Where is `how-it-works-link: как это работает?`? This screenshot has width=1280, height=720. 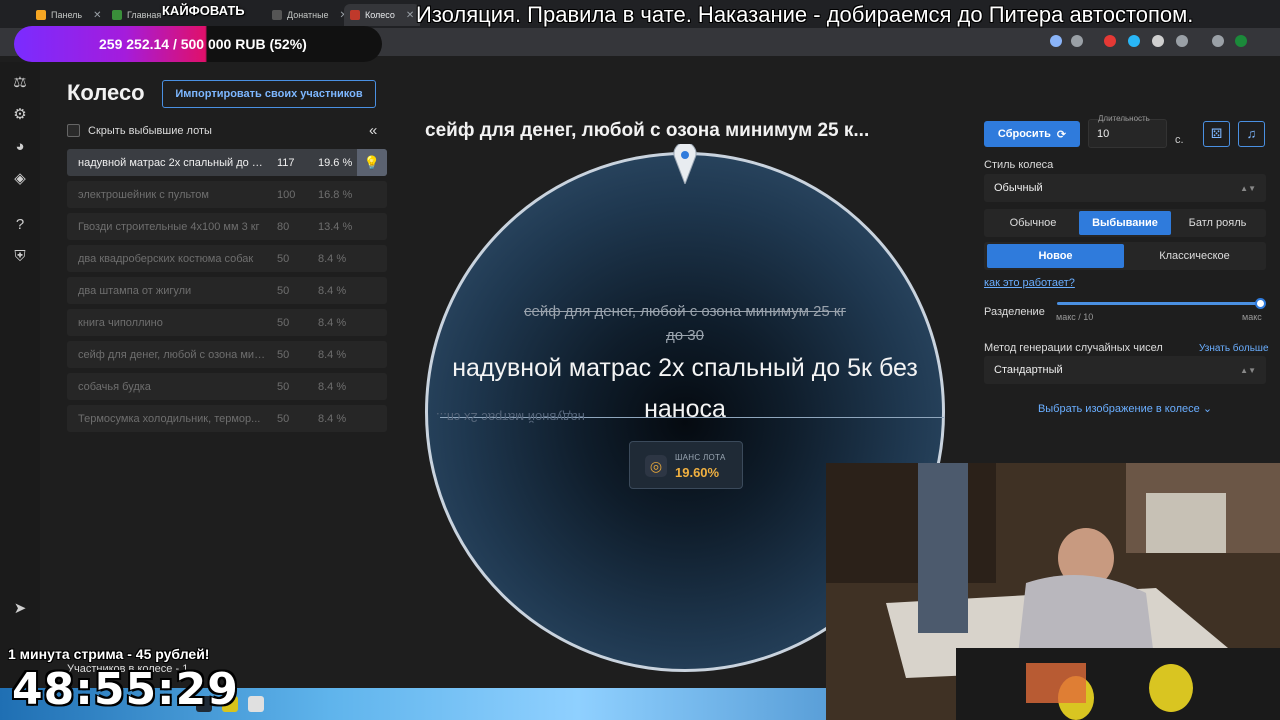 how-it-works-link: как это работает? is located at coordinates (1029, 283).